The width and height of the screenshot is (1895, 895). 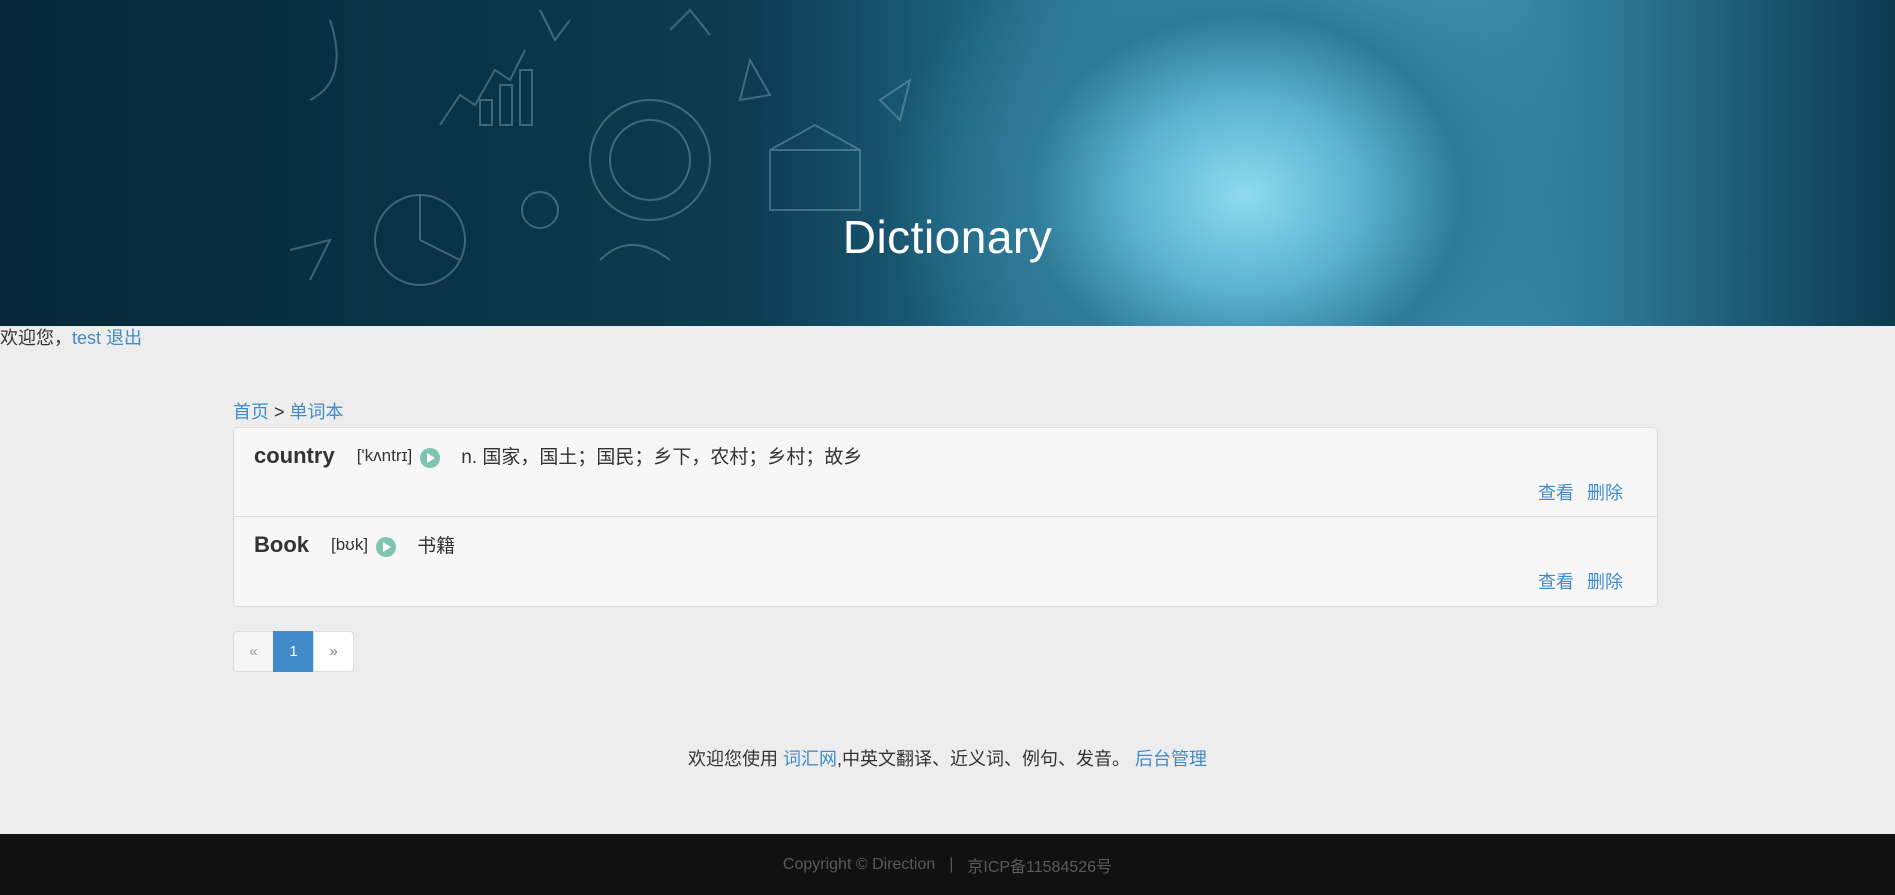 I want to click on breadcrumb-current-link: 单词本, so click(x=317, y=412).